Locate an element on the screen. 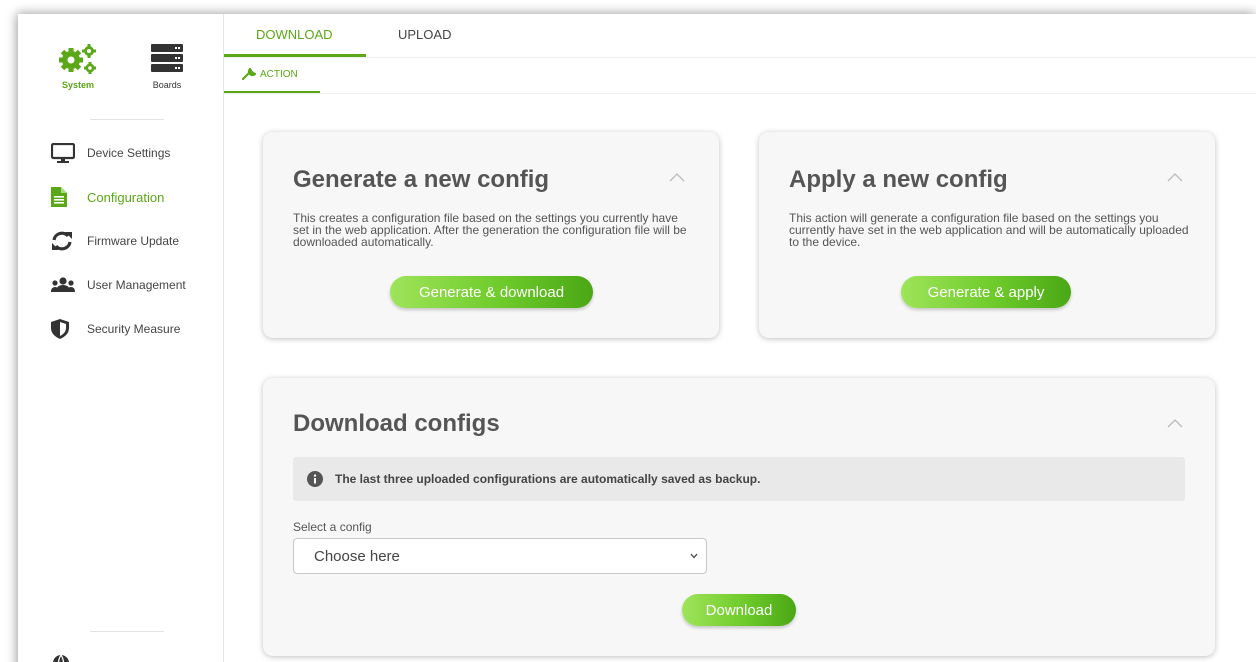 The width and height of the screenshot is (1256, 662). download-button: Download is located at coordinates (739, 610).